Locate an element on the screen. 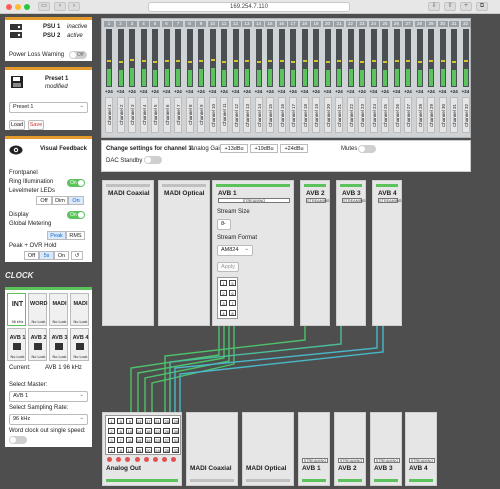 The height and width of the screenshot is (489, 500). stream-size-label: Stream Size is located at coordinates (233, 212).